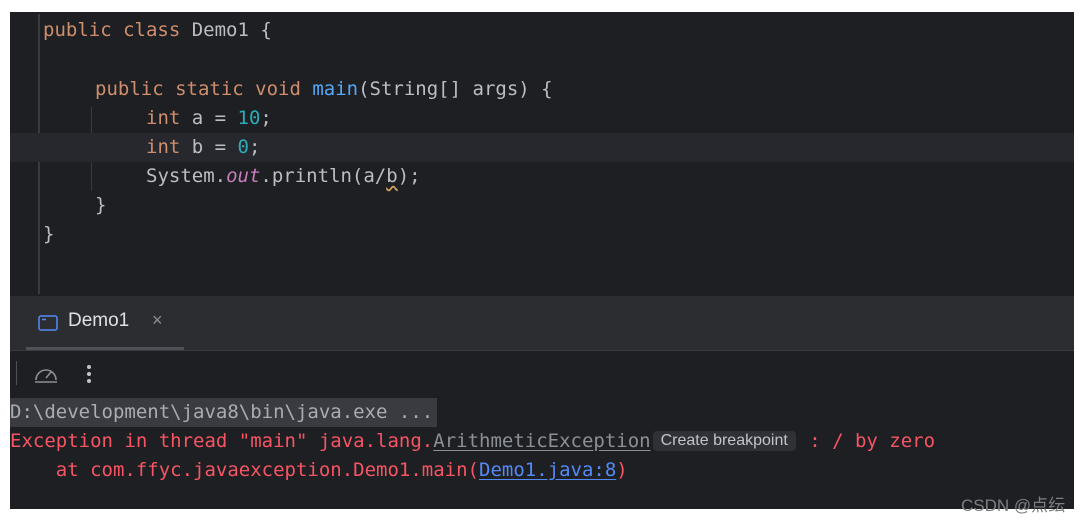 Image resolution: width=1084 pixels, height=521 pixels. Describe the element at coordinates (335, 89) in the screenshot. I see `method-name-token: main` at that location.